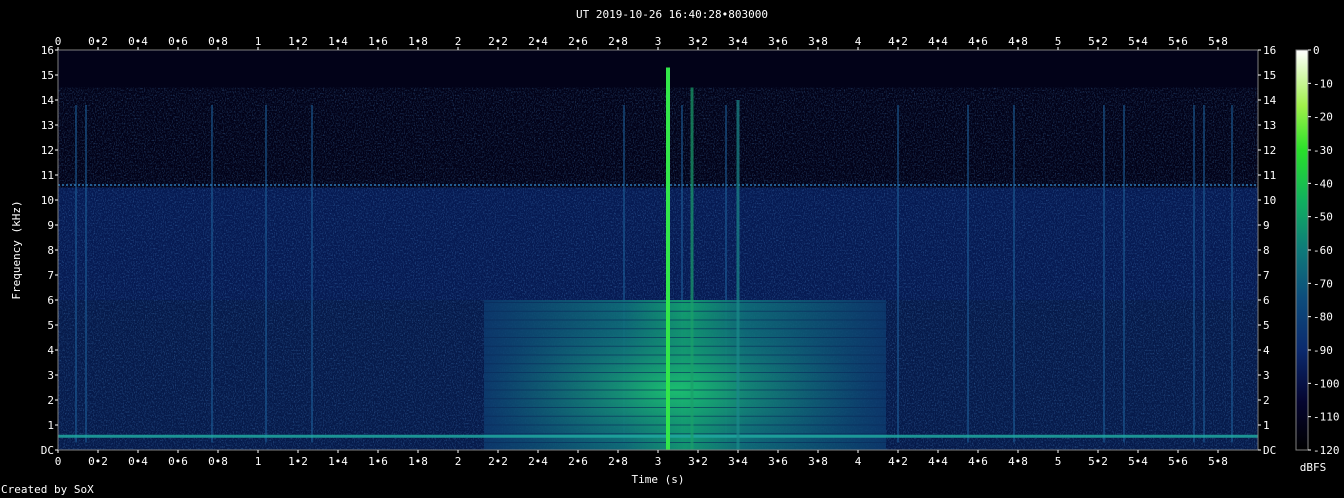 Image resolution: width=1344 pixels, height=498 pixels. What do you see at coordinates (1323, 317) in the screenshot?
I see `colorbar-tick-label: -80` at bounding box center [1323, 317].